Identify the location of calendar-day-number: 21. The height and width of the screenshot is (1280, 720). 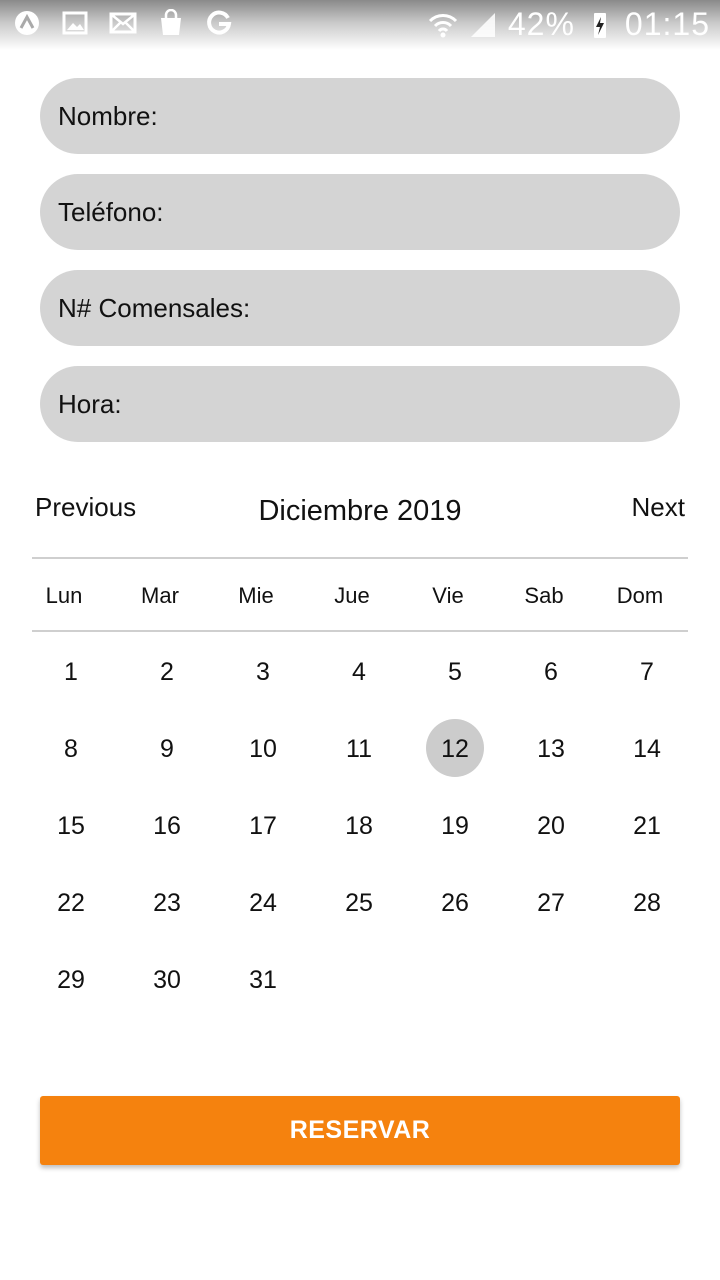
(647, 826).